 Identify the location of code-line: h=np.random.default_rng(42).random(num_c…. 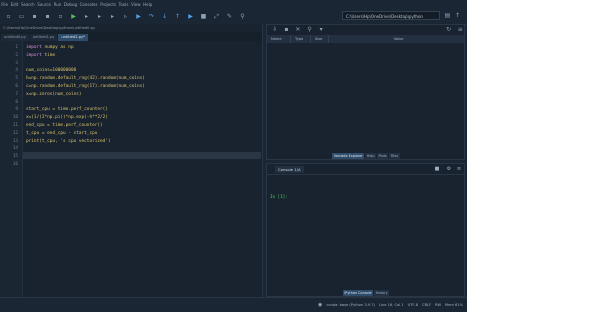
(85, 79).